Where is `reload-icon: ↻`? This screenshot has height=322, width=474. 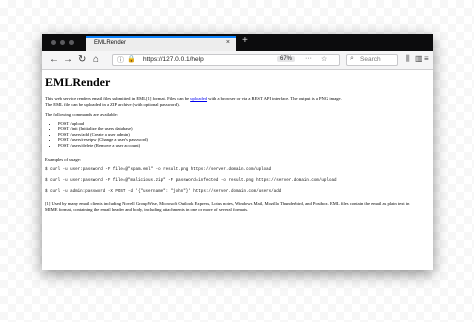
reload-icon: ↻ is located at coordinates (82, 60).